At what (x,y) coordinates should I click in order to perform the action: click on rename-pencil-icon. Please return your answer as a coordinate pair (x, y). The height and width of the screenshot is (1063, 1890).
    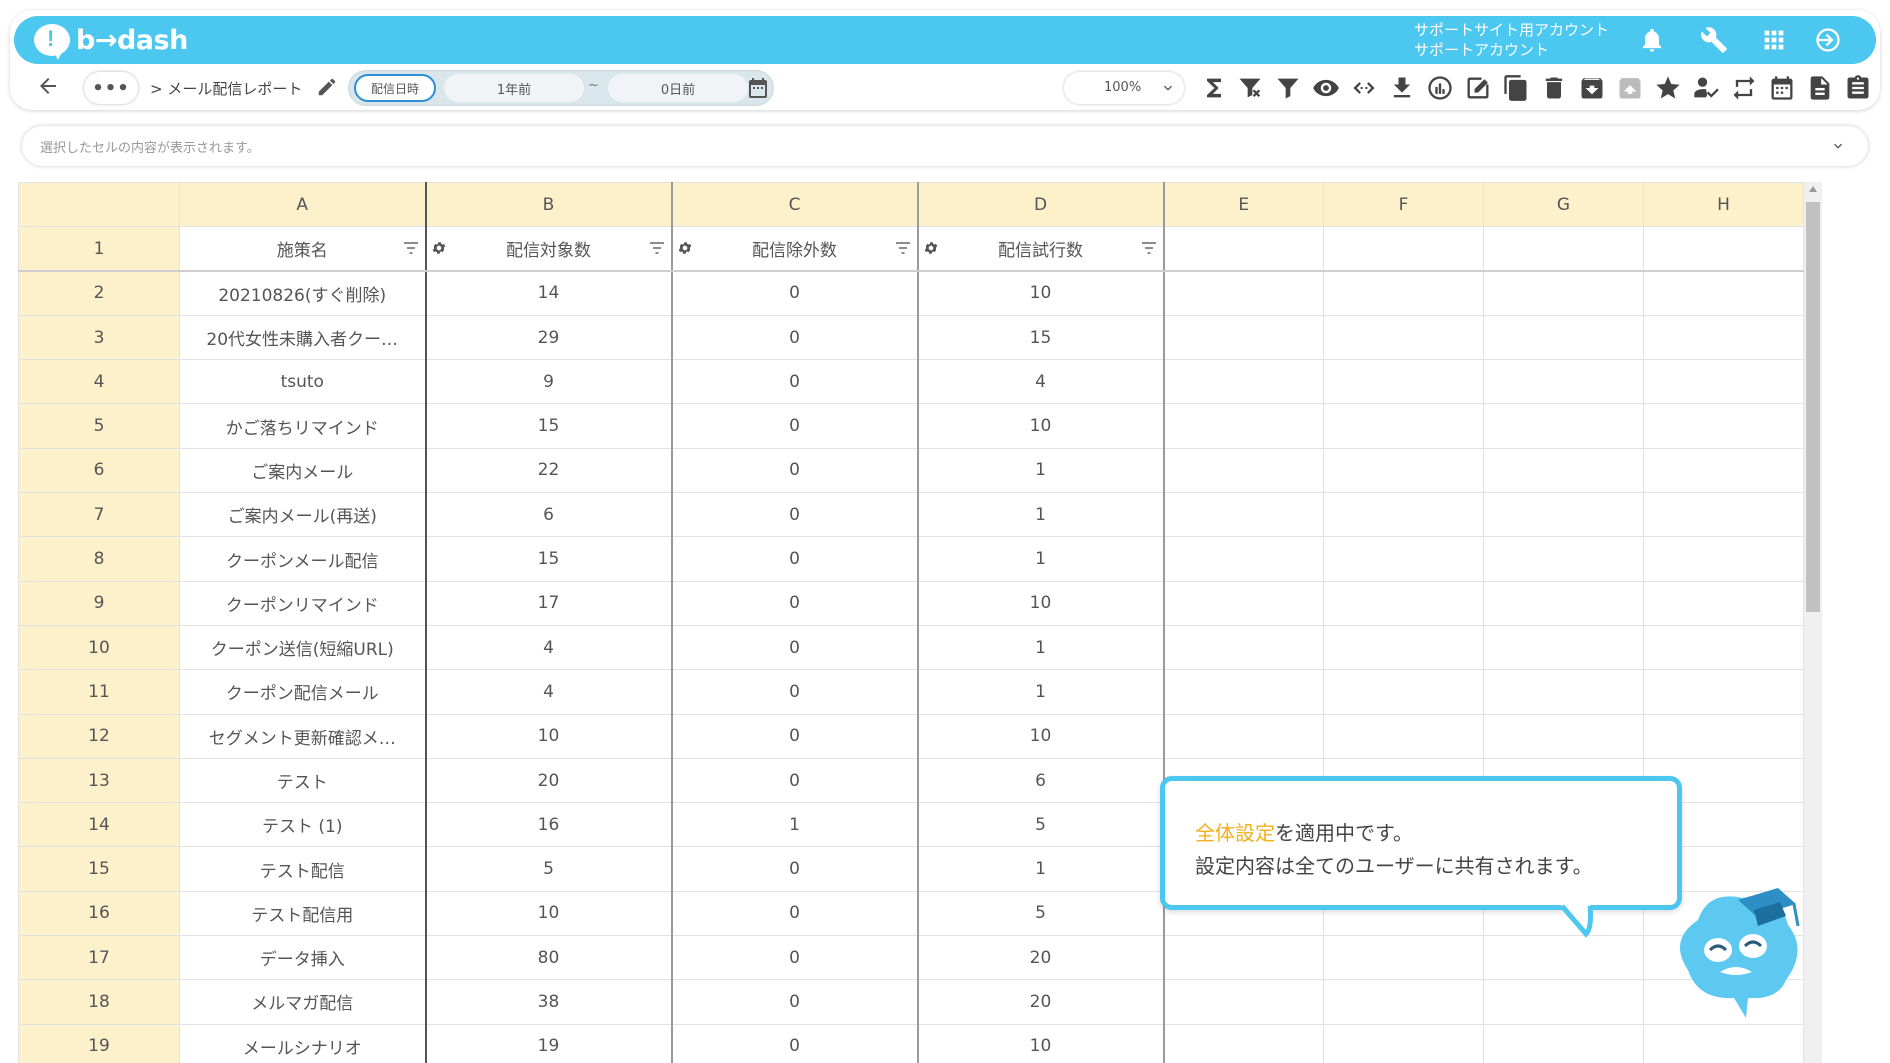
    Looking at the image, I should click on (327, 87).